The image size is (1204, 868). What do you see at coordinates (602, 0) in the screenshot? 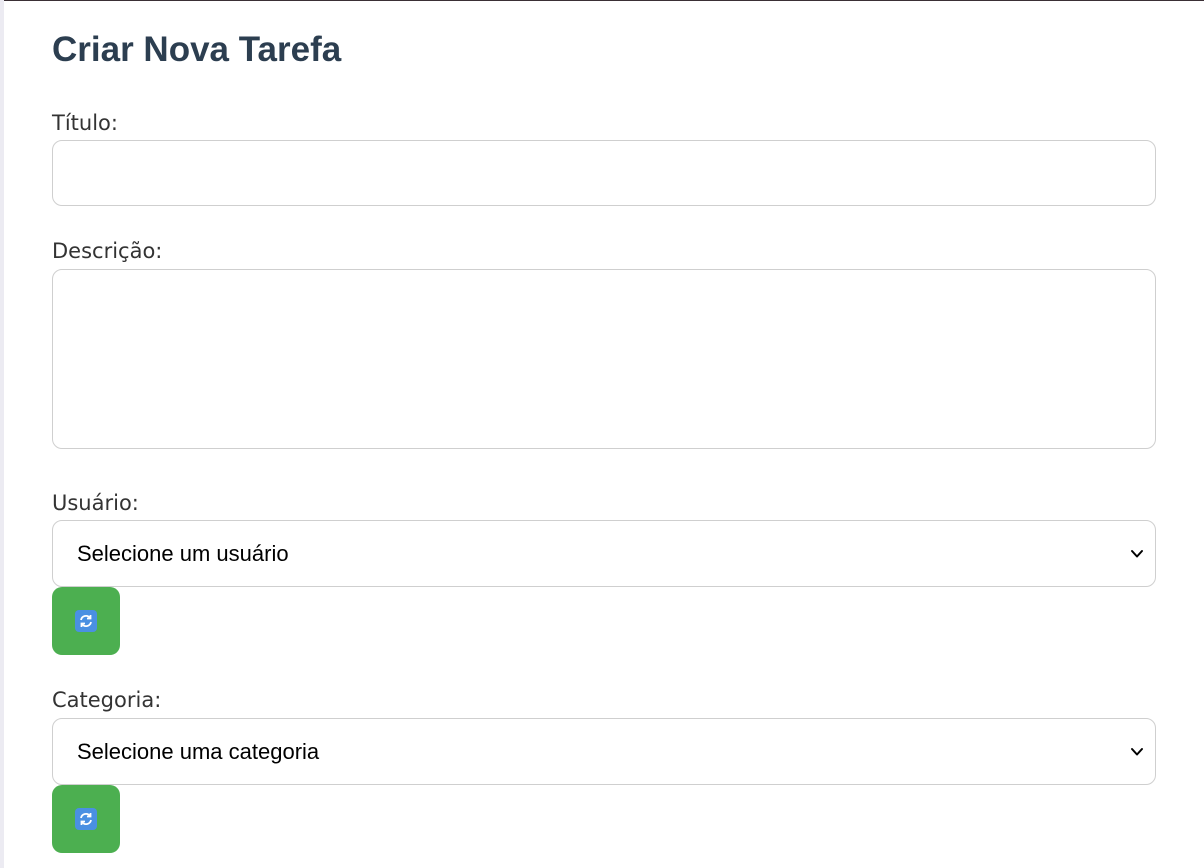
I see `top-border` at bounding box center [602, 0].